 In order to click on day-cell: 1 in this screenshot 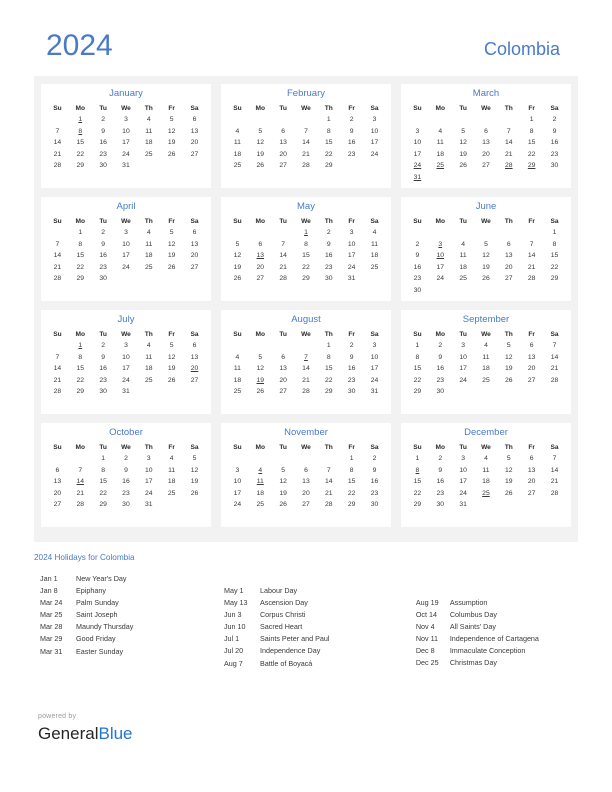, I will do `click(417, 459)`.